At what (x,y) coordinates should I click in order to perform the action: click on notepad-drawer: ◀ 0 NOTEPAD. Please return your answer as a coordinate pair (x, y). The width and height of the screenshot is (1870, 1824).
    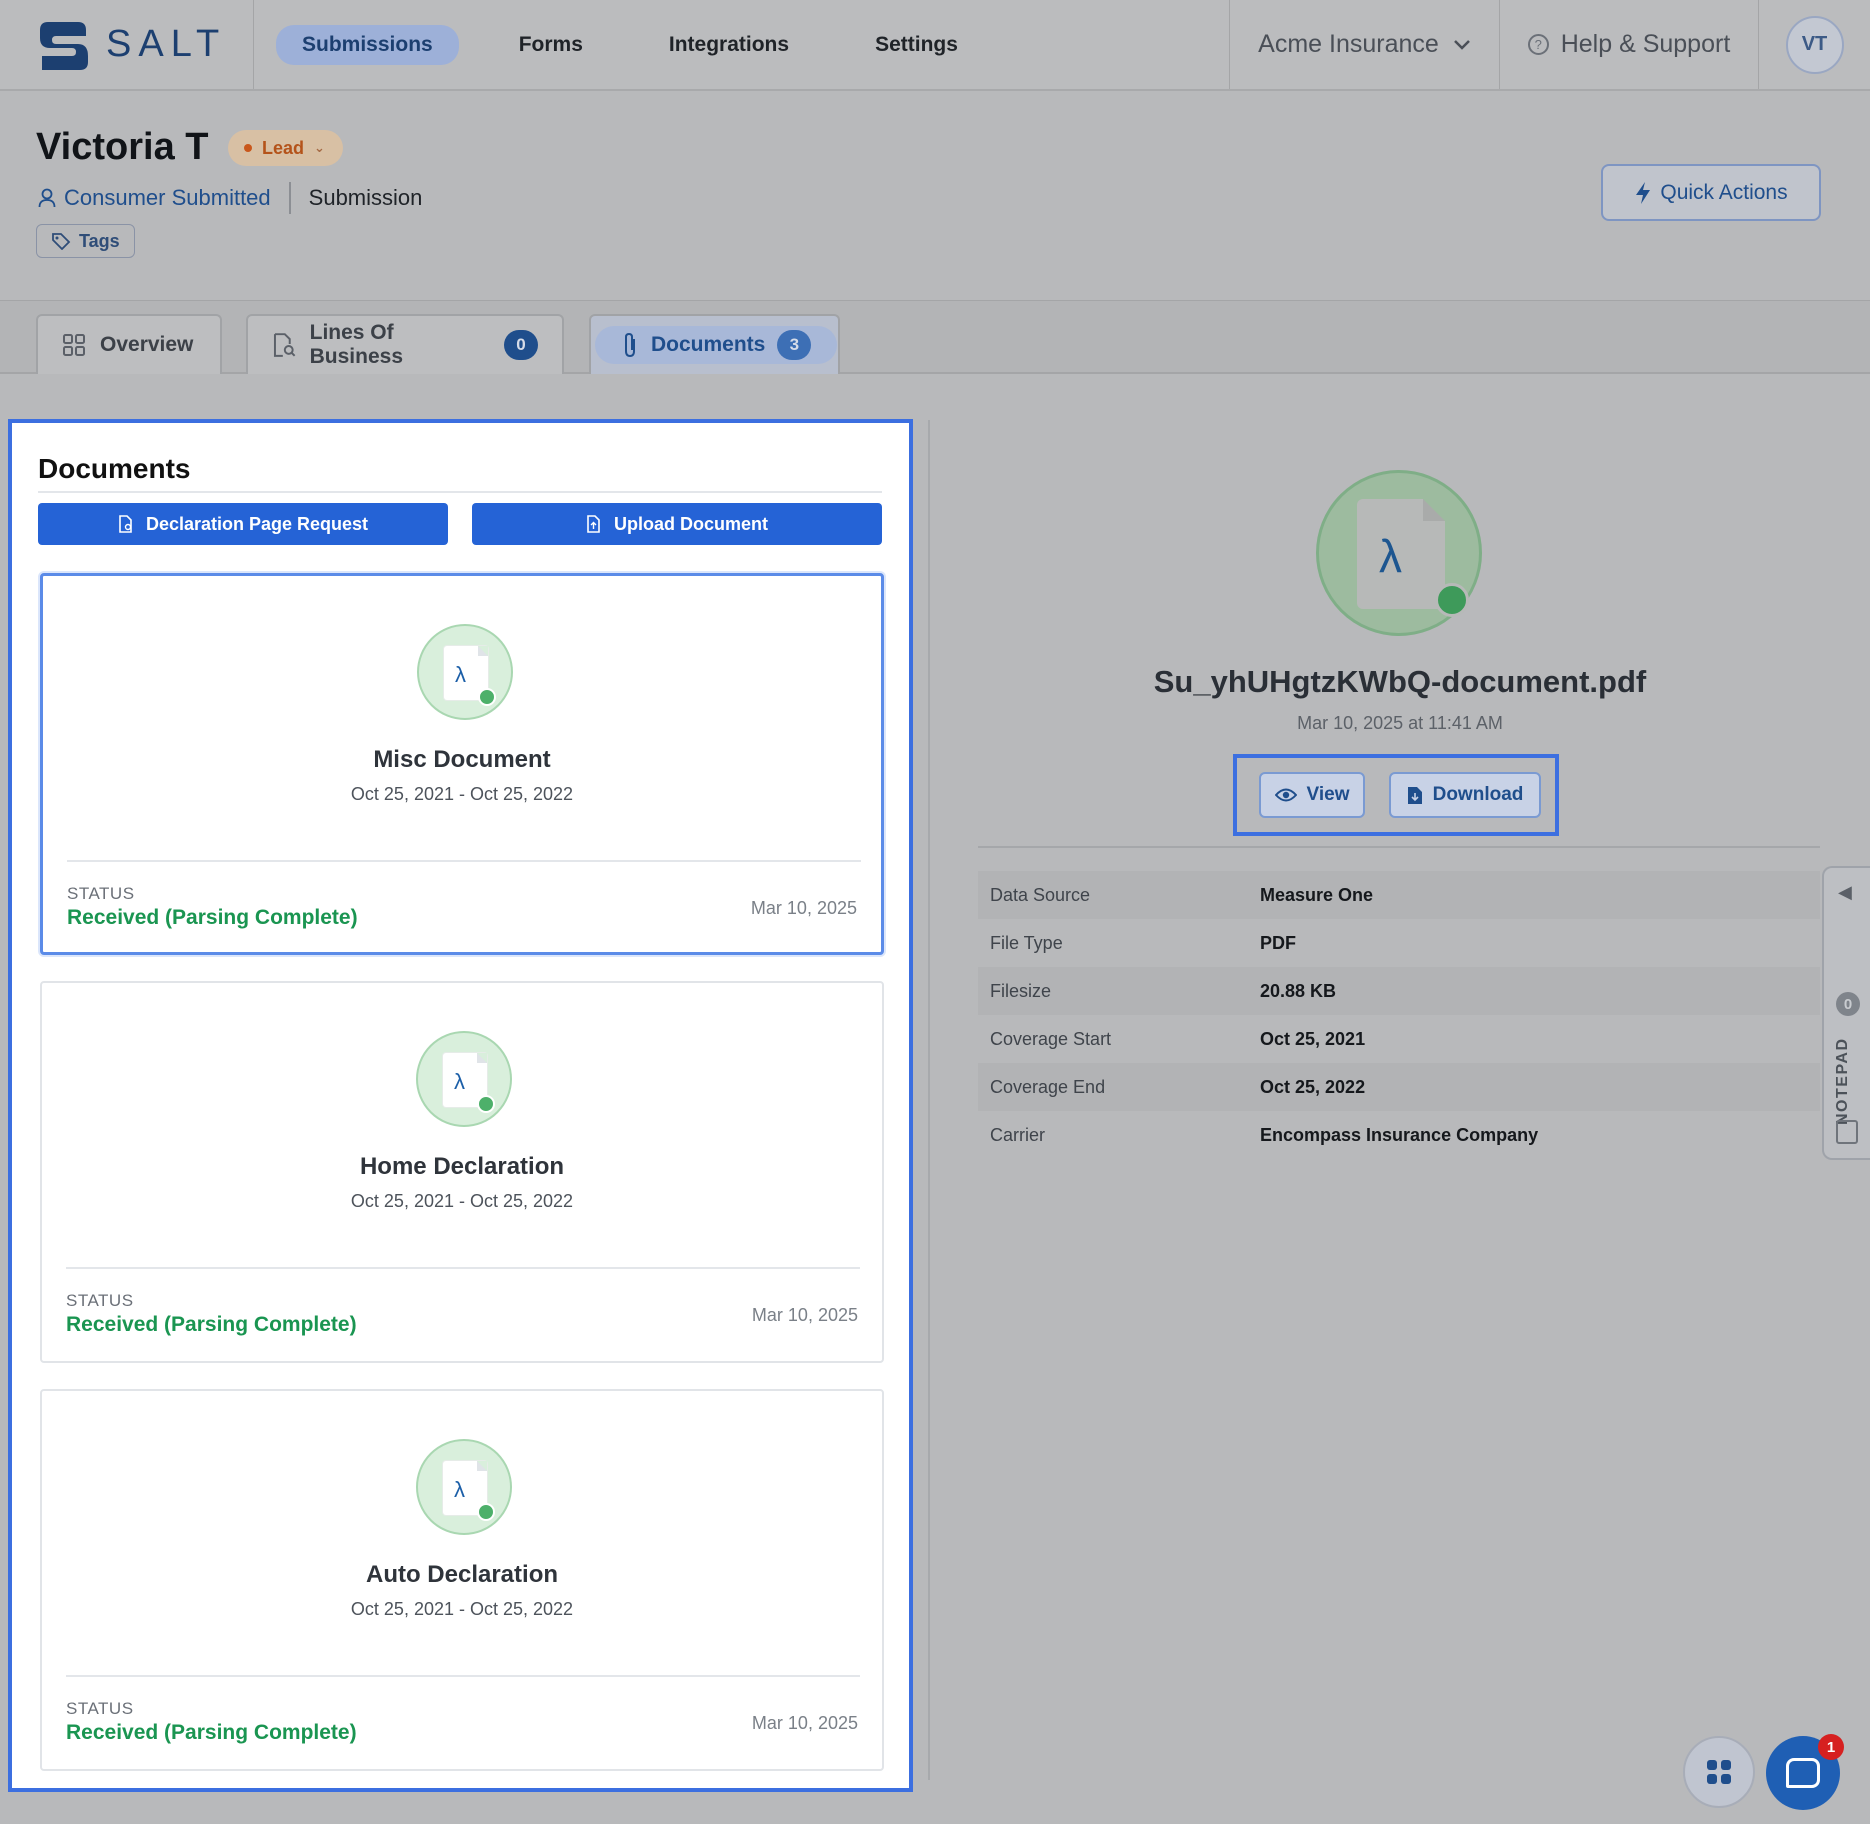
    Looking at the image, I should click on (1846, 1013).